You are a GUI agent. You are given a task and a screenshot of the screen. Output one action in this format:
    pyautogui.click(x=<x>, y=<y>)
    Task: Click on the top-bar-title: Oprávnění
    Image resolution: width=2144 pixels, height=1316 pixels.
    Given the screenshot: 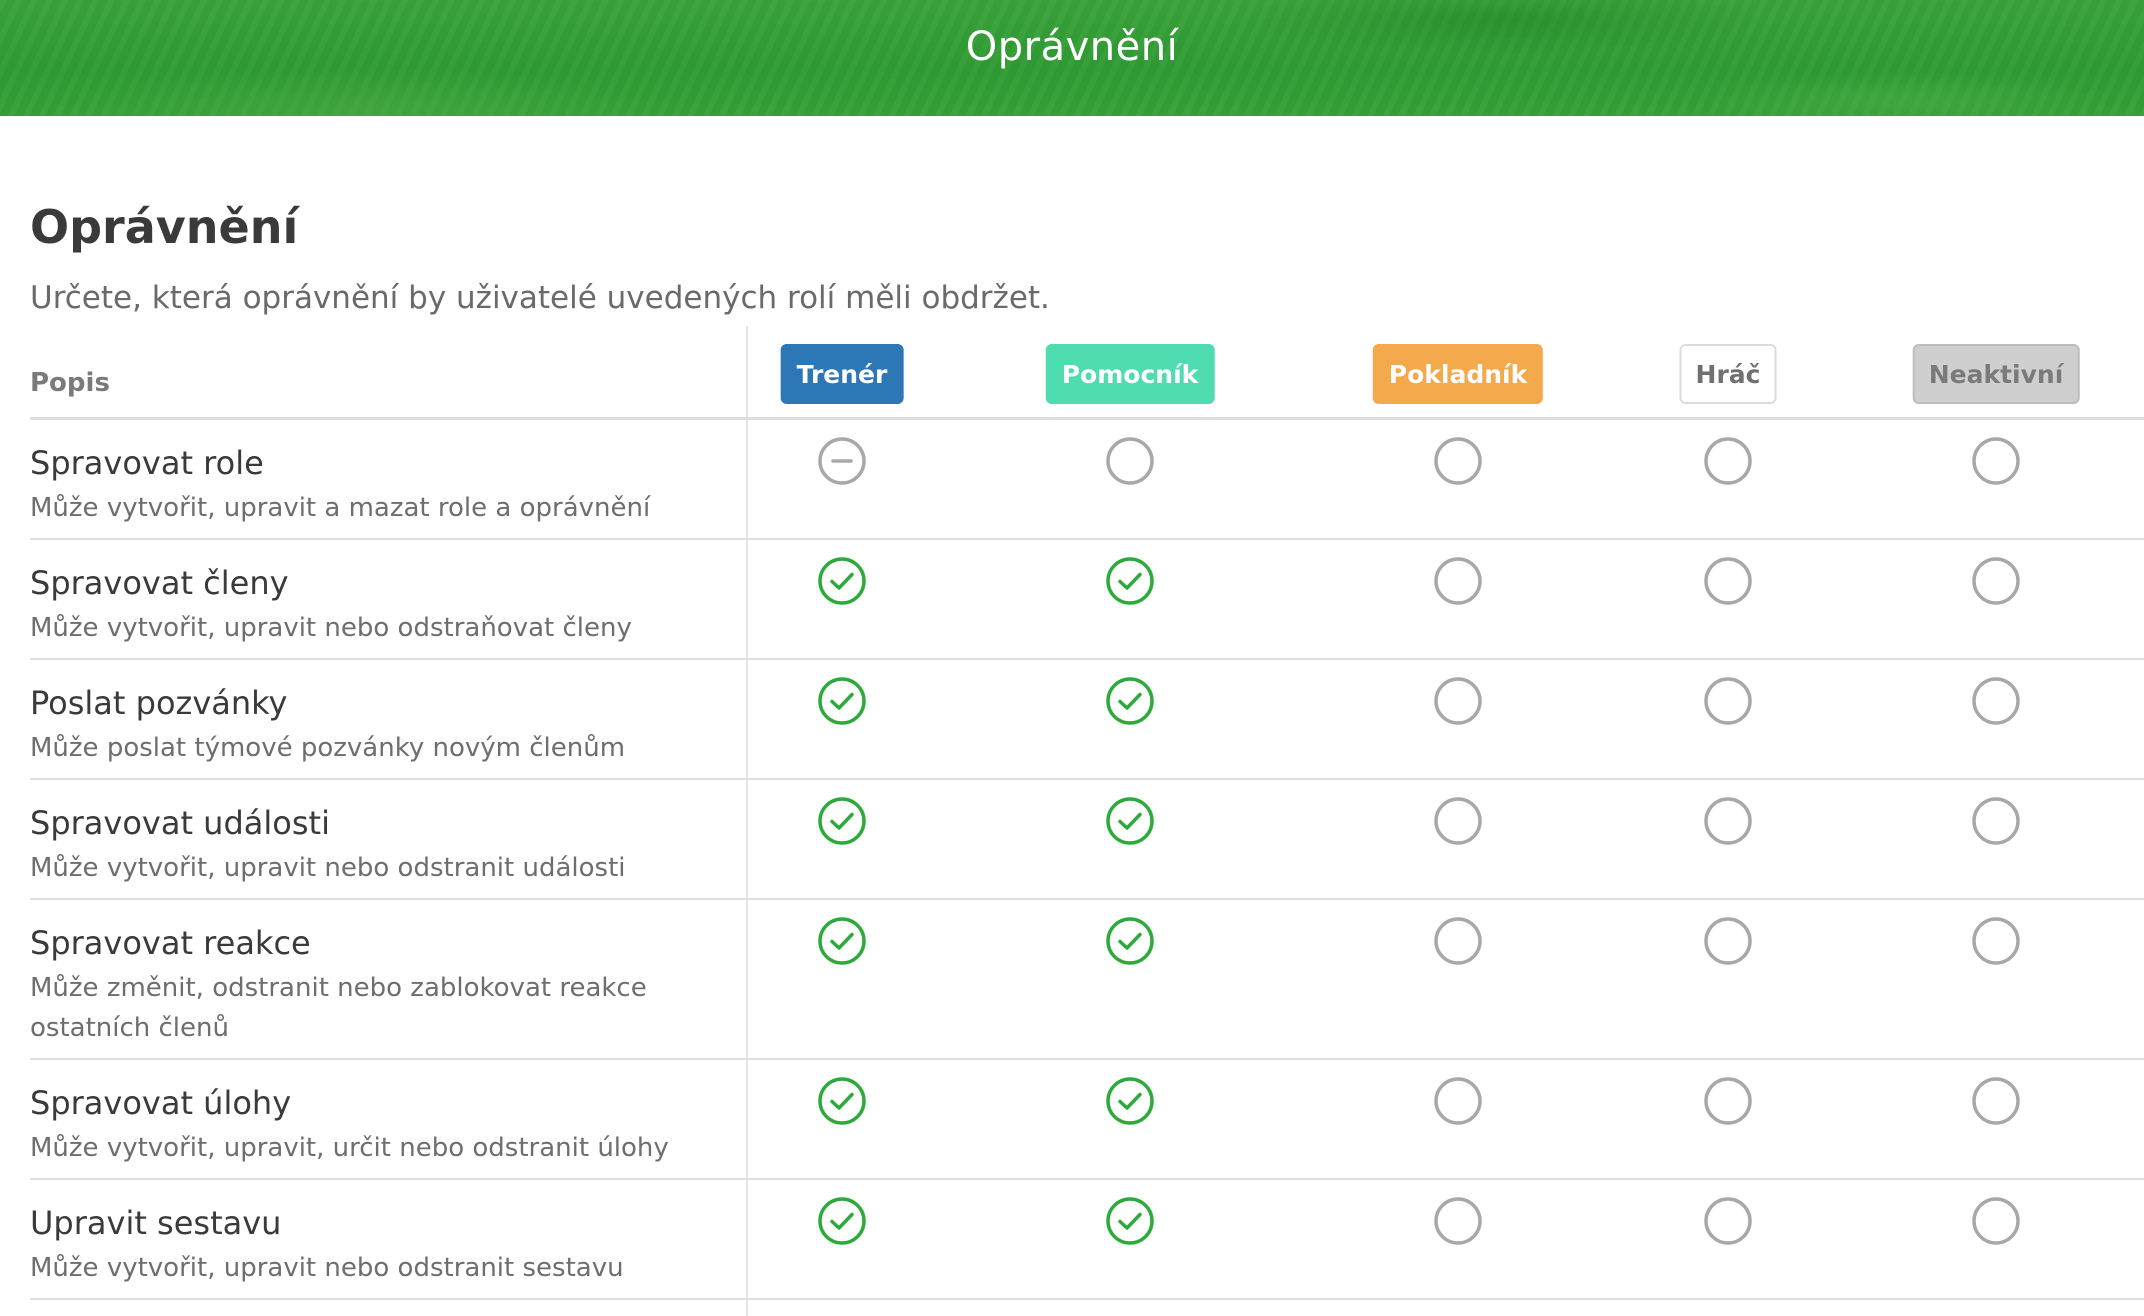 What is the action you would take?
    pyautogui.click(x=1072, y=47)
    